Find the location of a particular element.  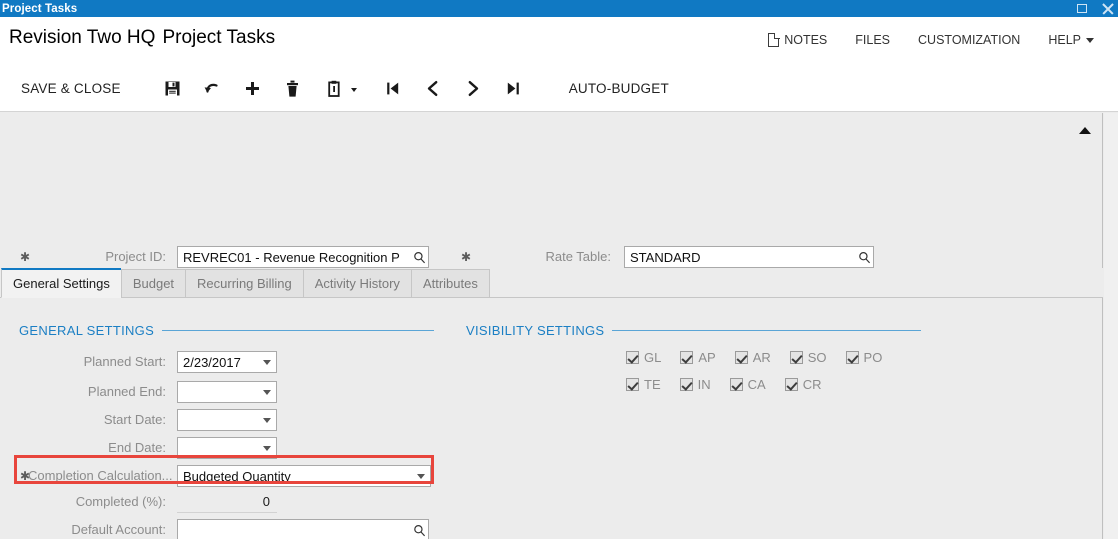

auto-budget-button: AUTO-BUDGET is located at coordinates (619, 88).